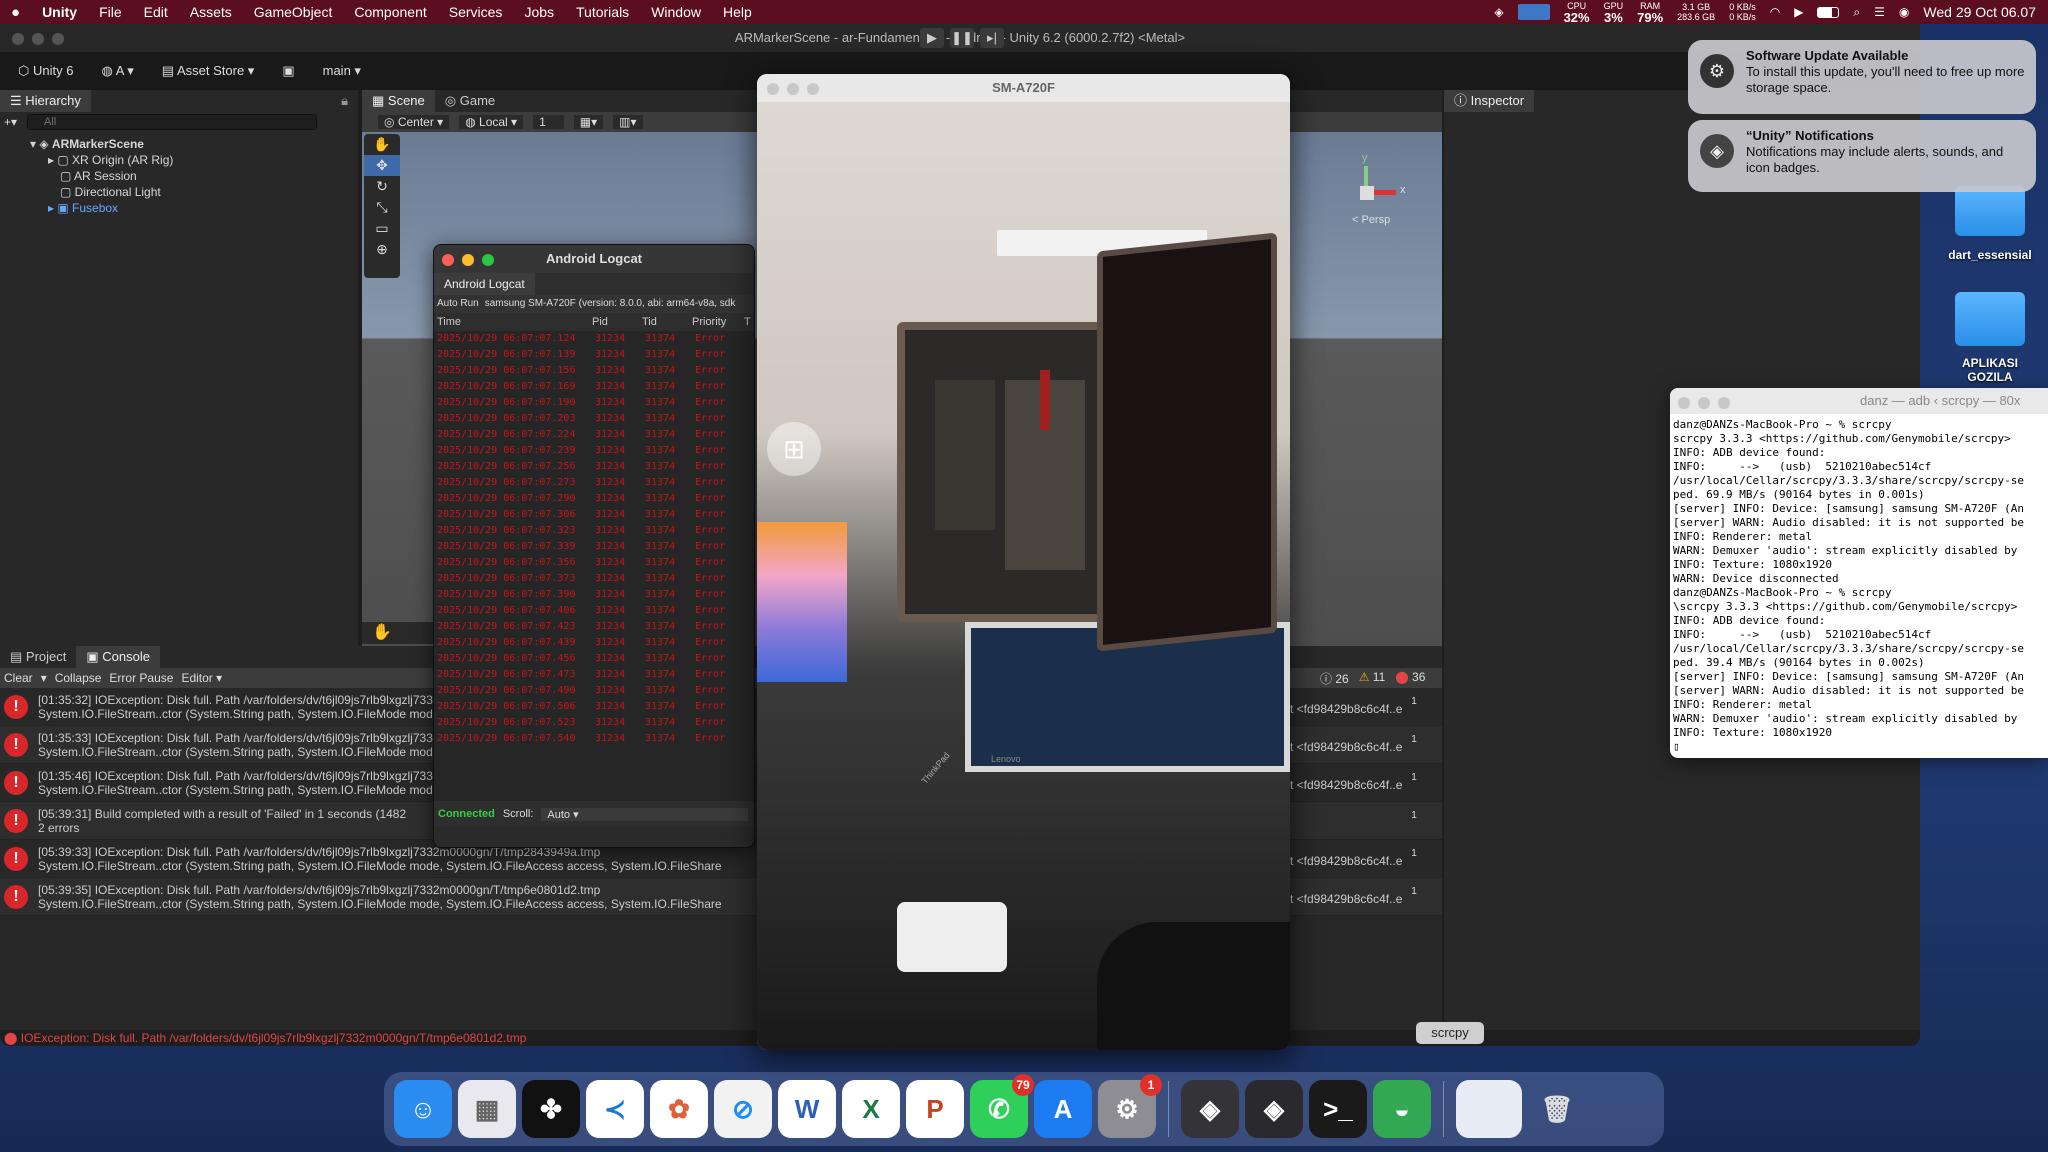 The width and height of the screenshot is (2048, 1152). Describe the element at coordinates (293, 12) in the screenshot. I see `menu-gameobject: GameObject` at that location.